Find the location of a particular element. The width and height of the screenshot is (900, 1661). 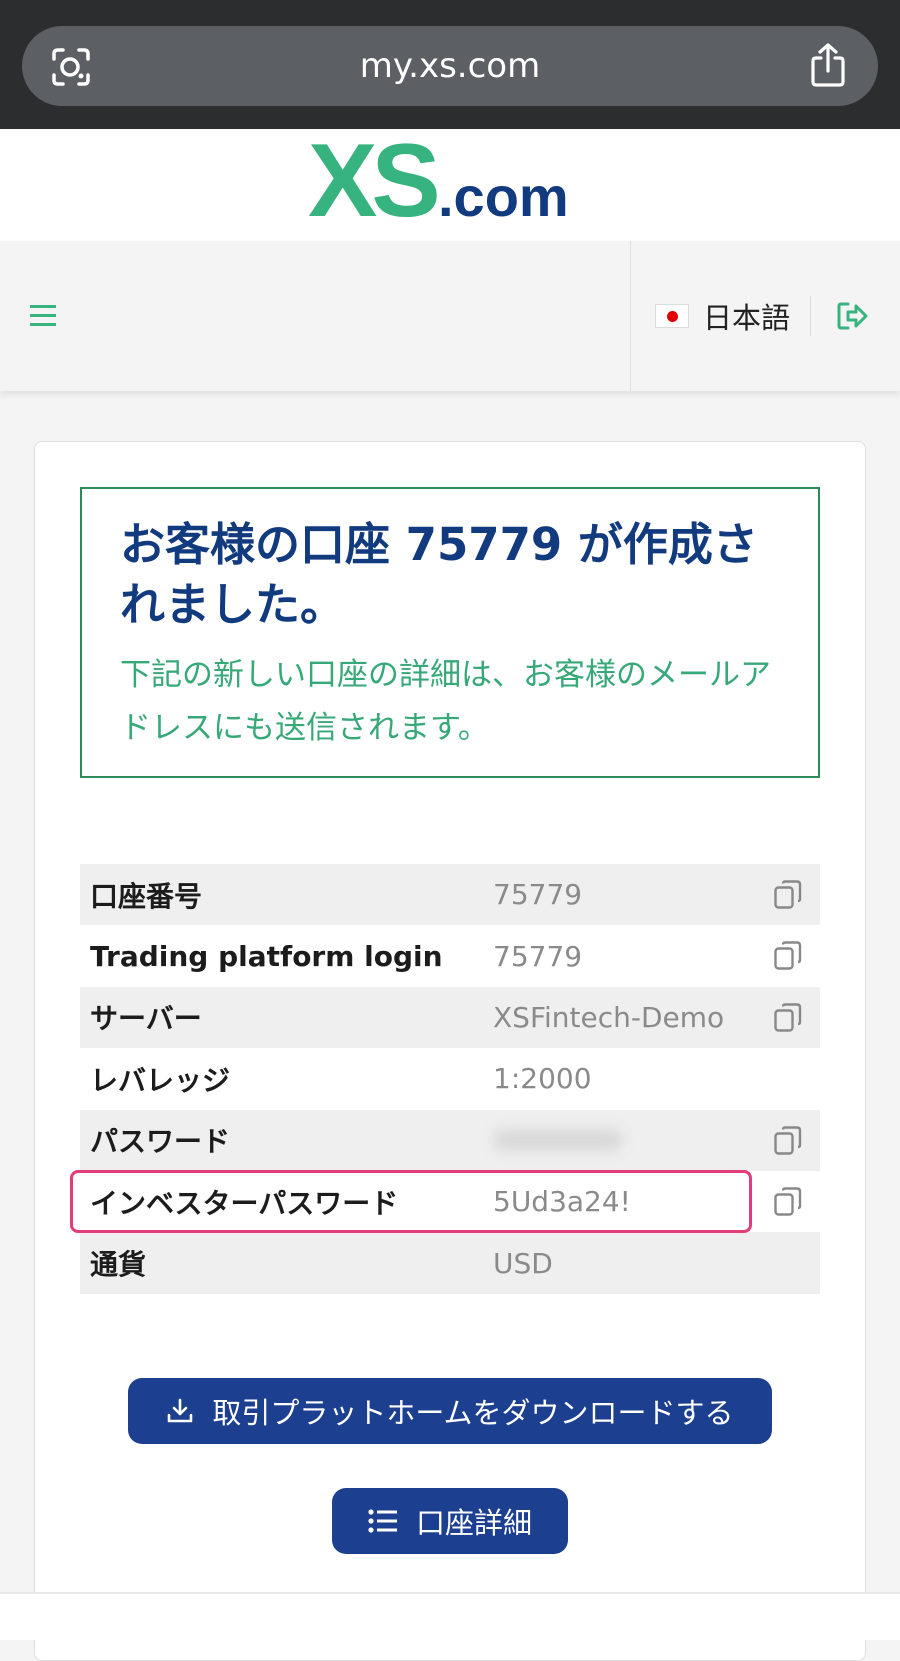

account-details-label: 口座詳細 is located at coordinates (473, 1523).